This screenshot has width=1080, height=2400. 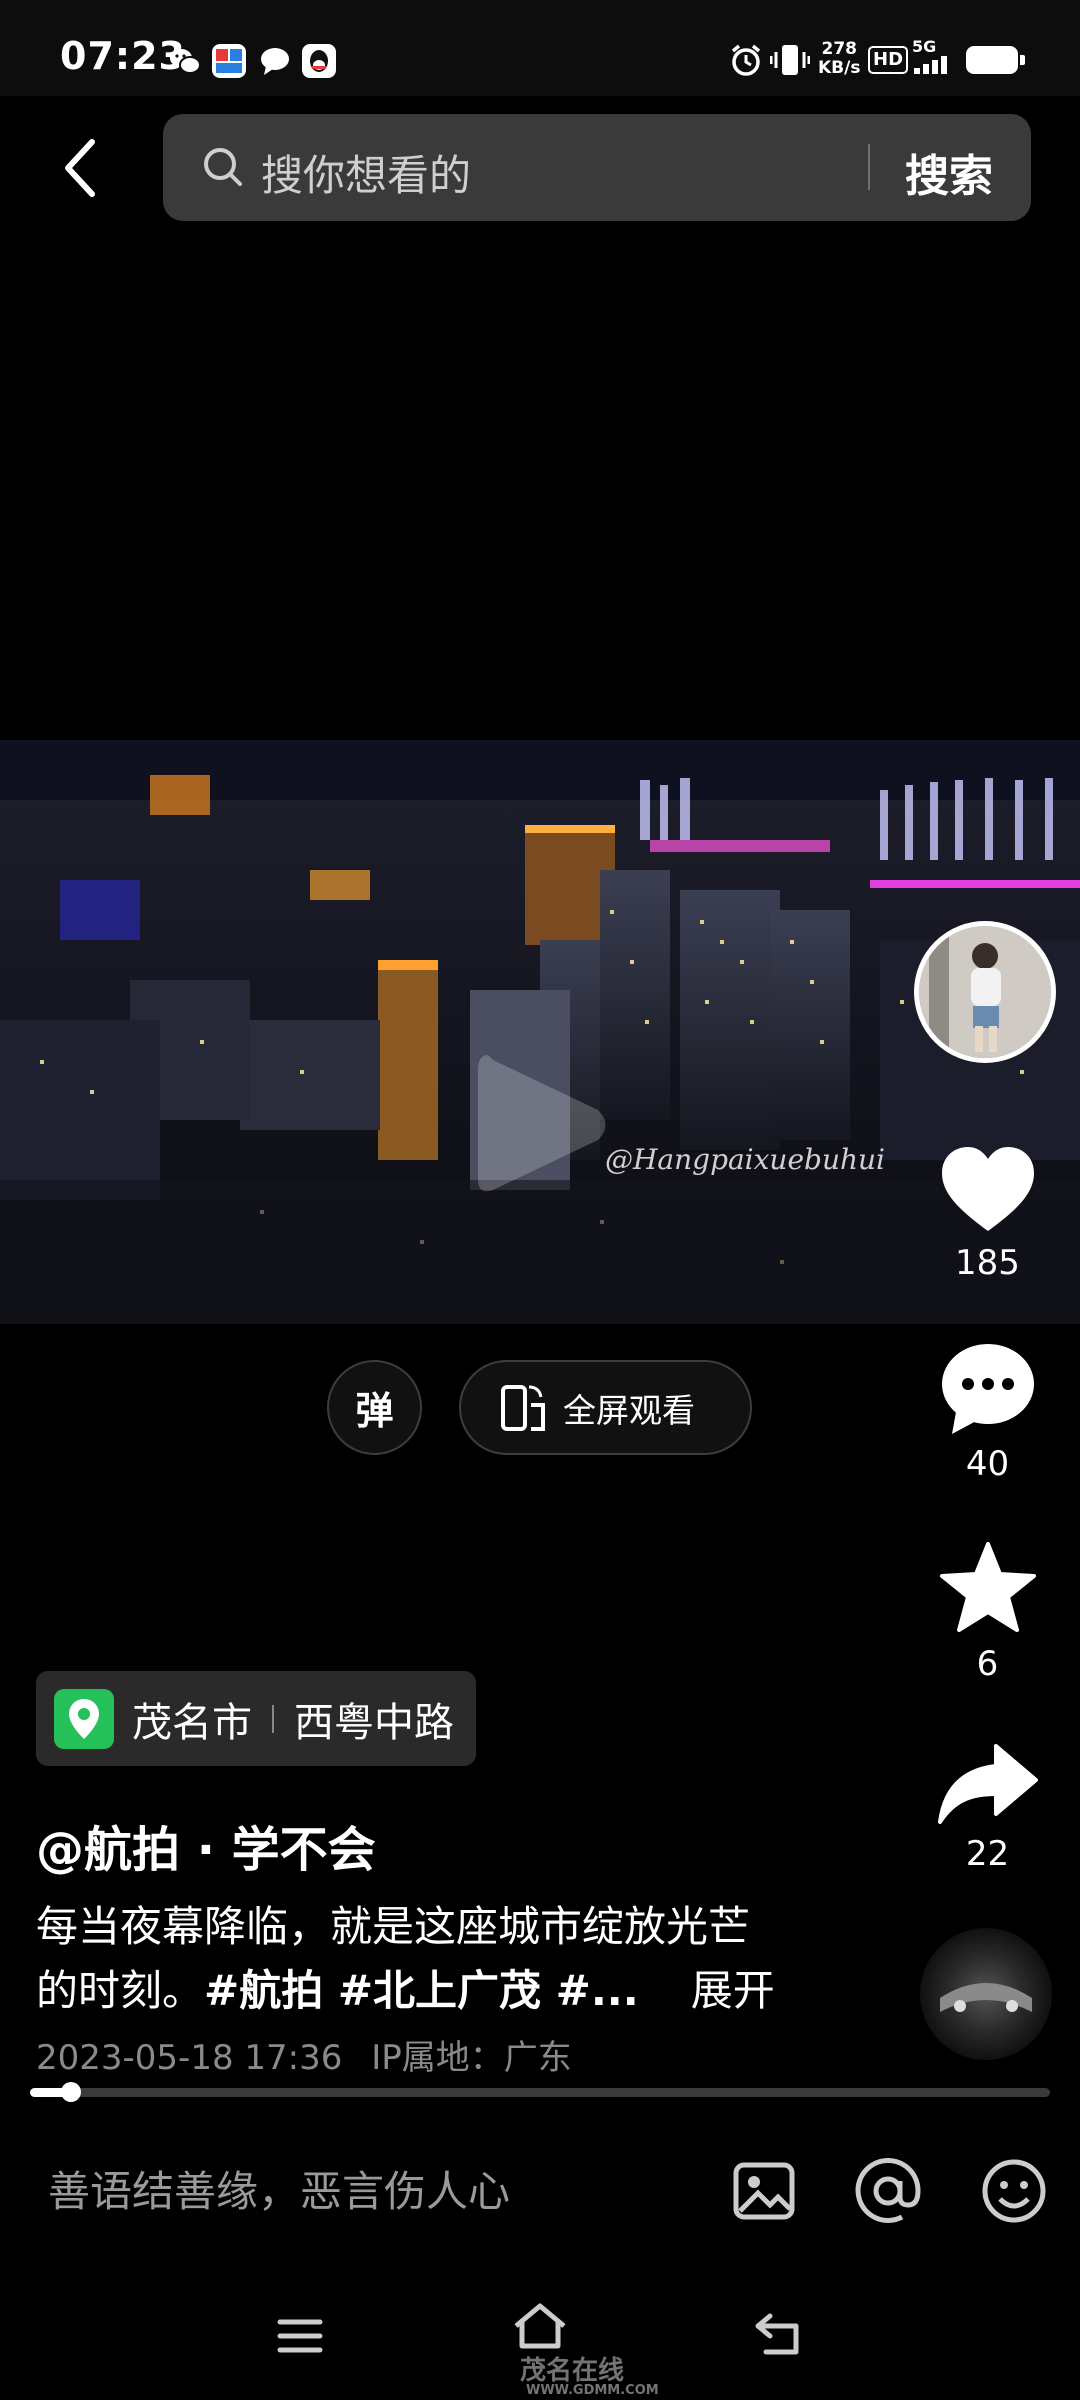 What do you see at coordinates (987, 1389) in the screenshot?
I see `comment-icon` at bounding box center [987, 1389].